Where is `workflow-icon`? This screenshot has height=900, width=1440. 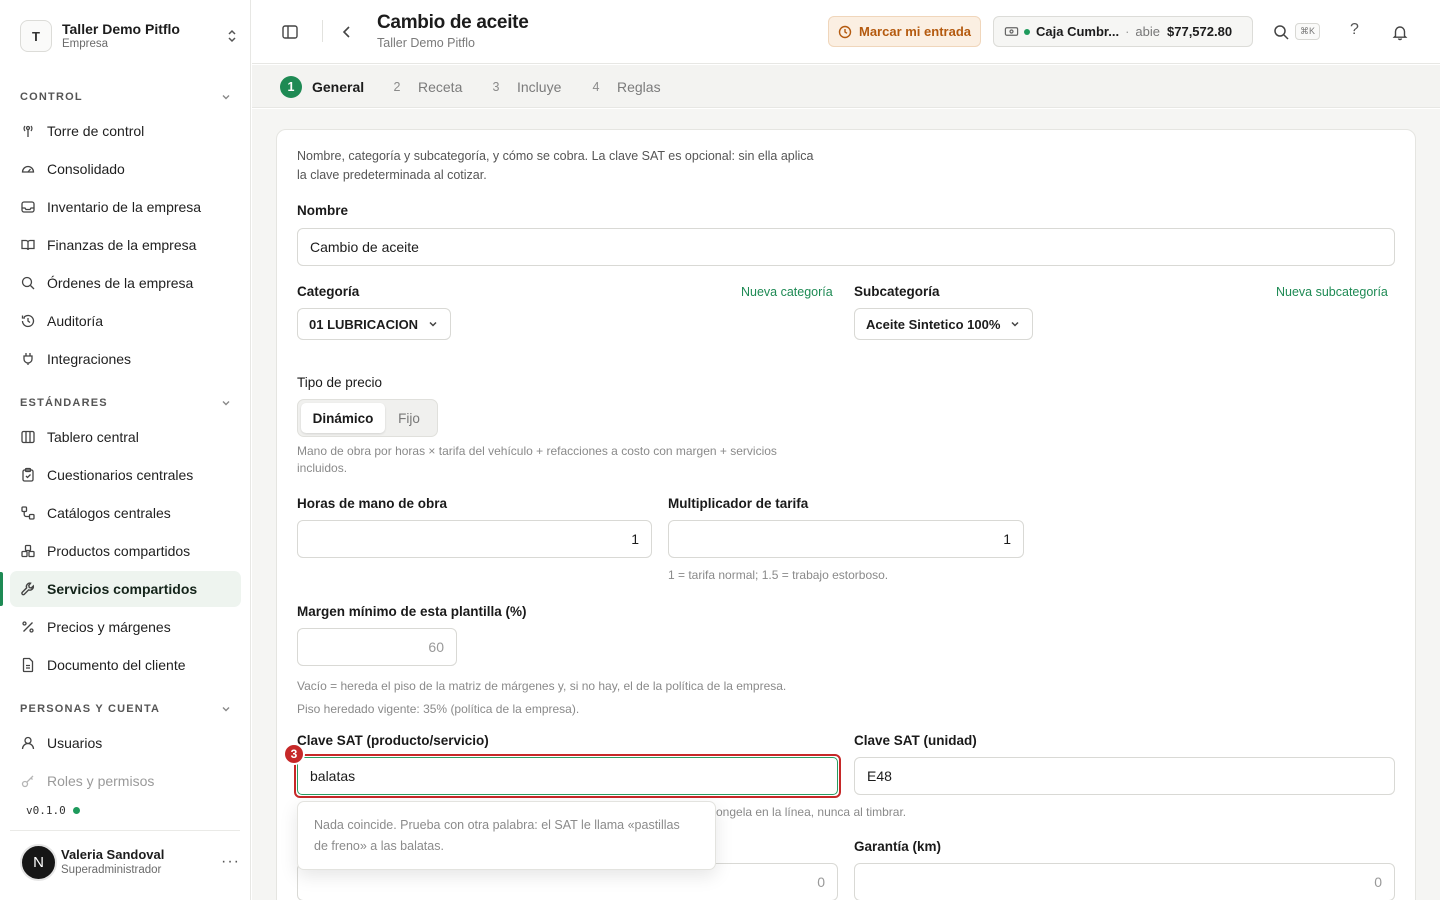 workflow-icon is located at coordinates (28, 513).